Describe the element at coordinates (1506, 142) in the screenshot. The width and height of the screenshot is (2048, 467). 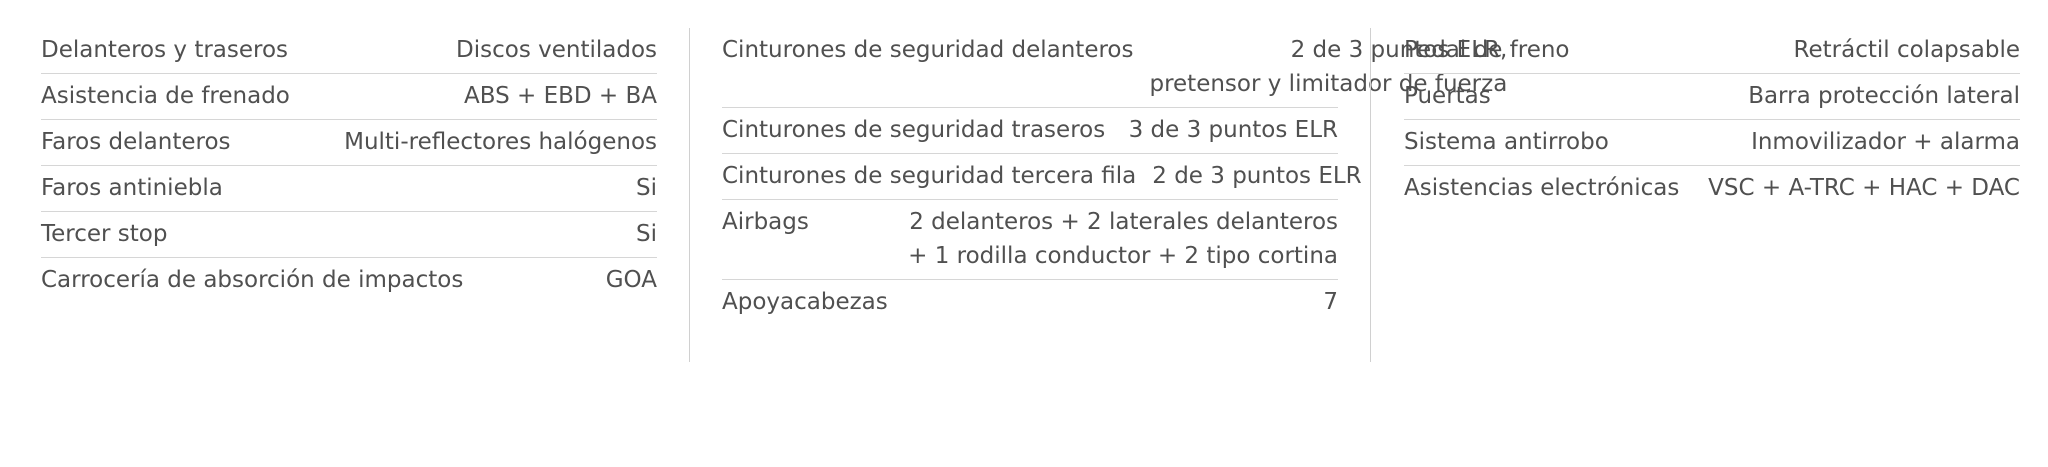
I see `spec-label: Sistema antirrobo` at that location.